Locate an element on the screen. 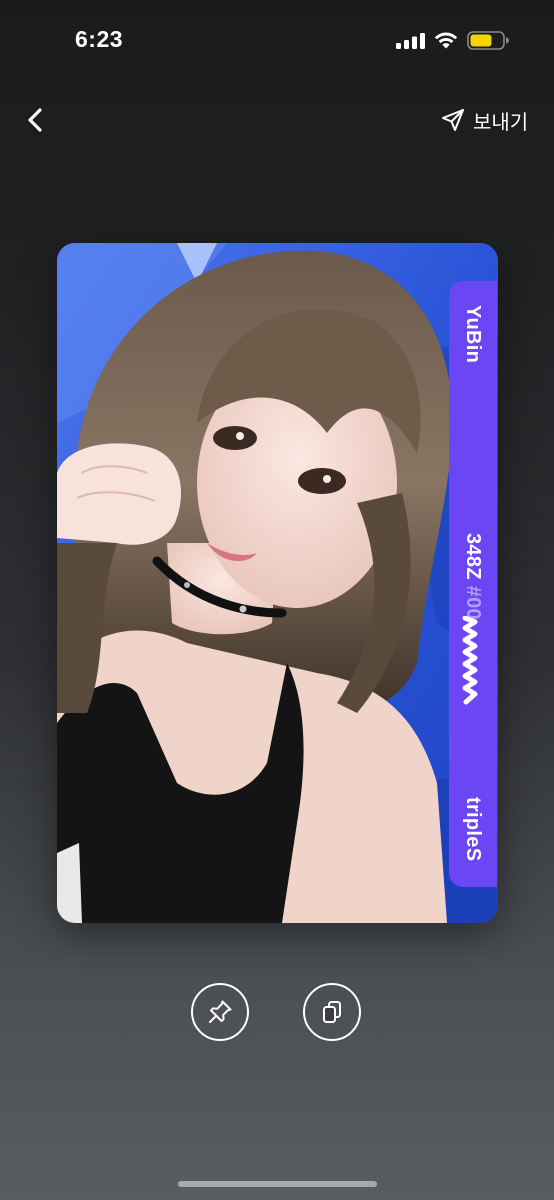  serial-number: #00 is located at coordinates (473, 602).